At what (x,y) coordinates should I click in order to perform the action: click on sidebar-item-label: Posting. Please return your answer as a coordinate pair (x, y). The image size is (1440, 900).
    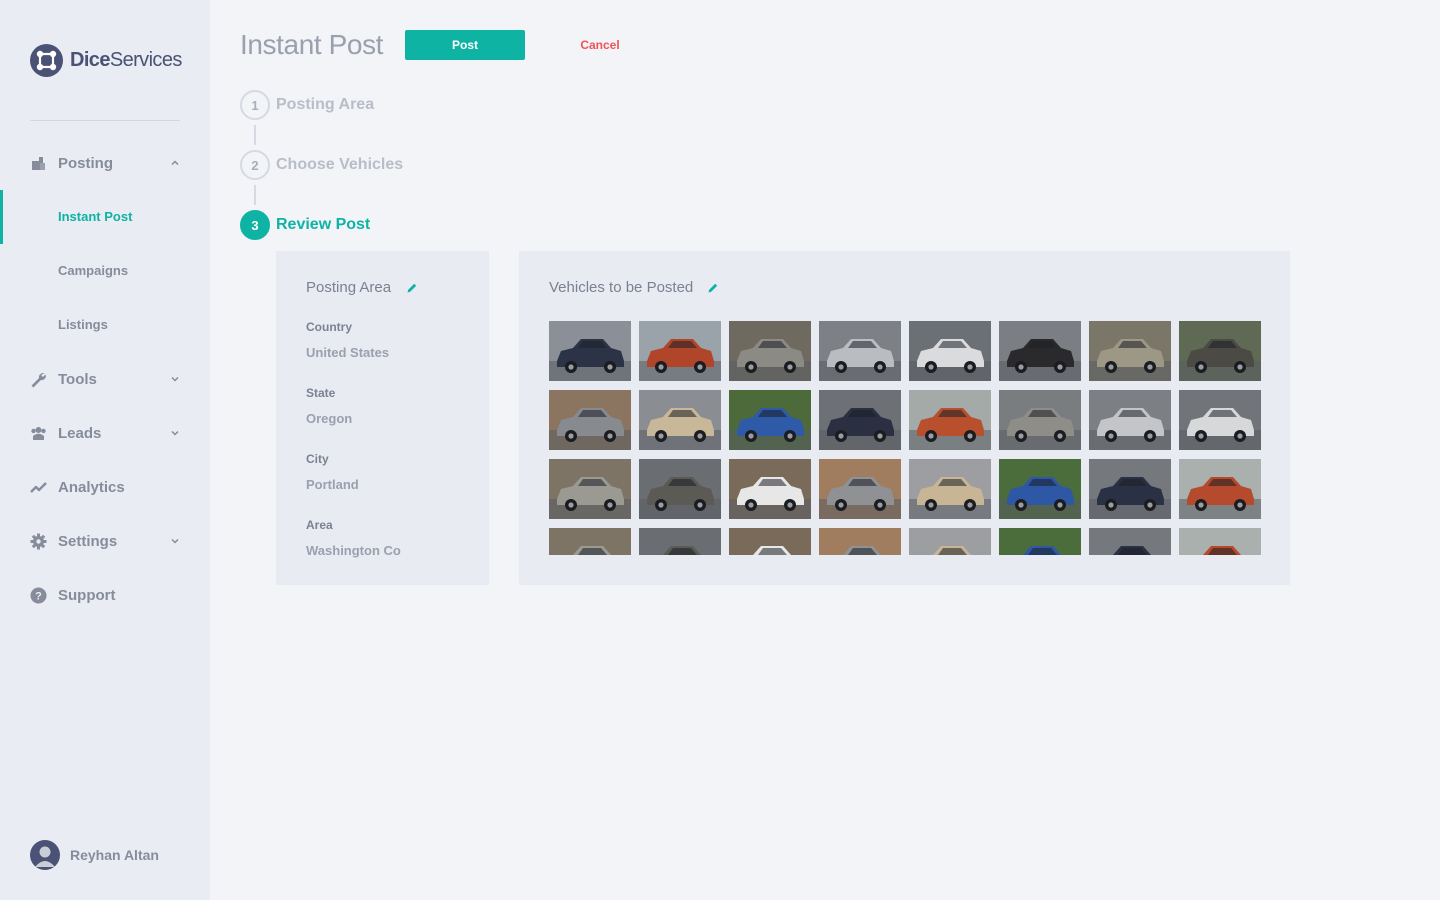
    Looking at the image, I should click on (85, 163).